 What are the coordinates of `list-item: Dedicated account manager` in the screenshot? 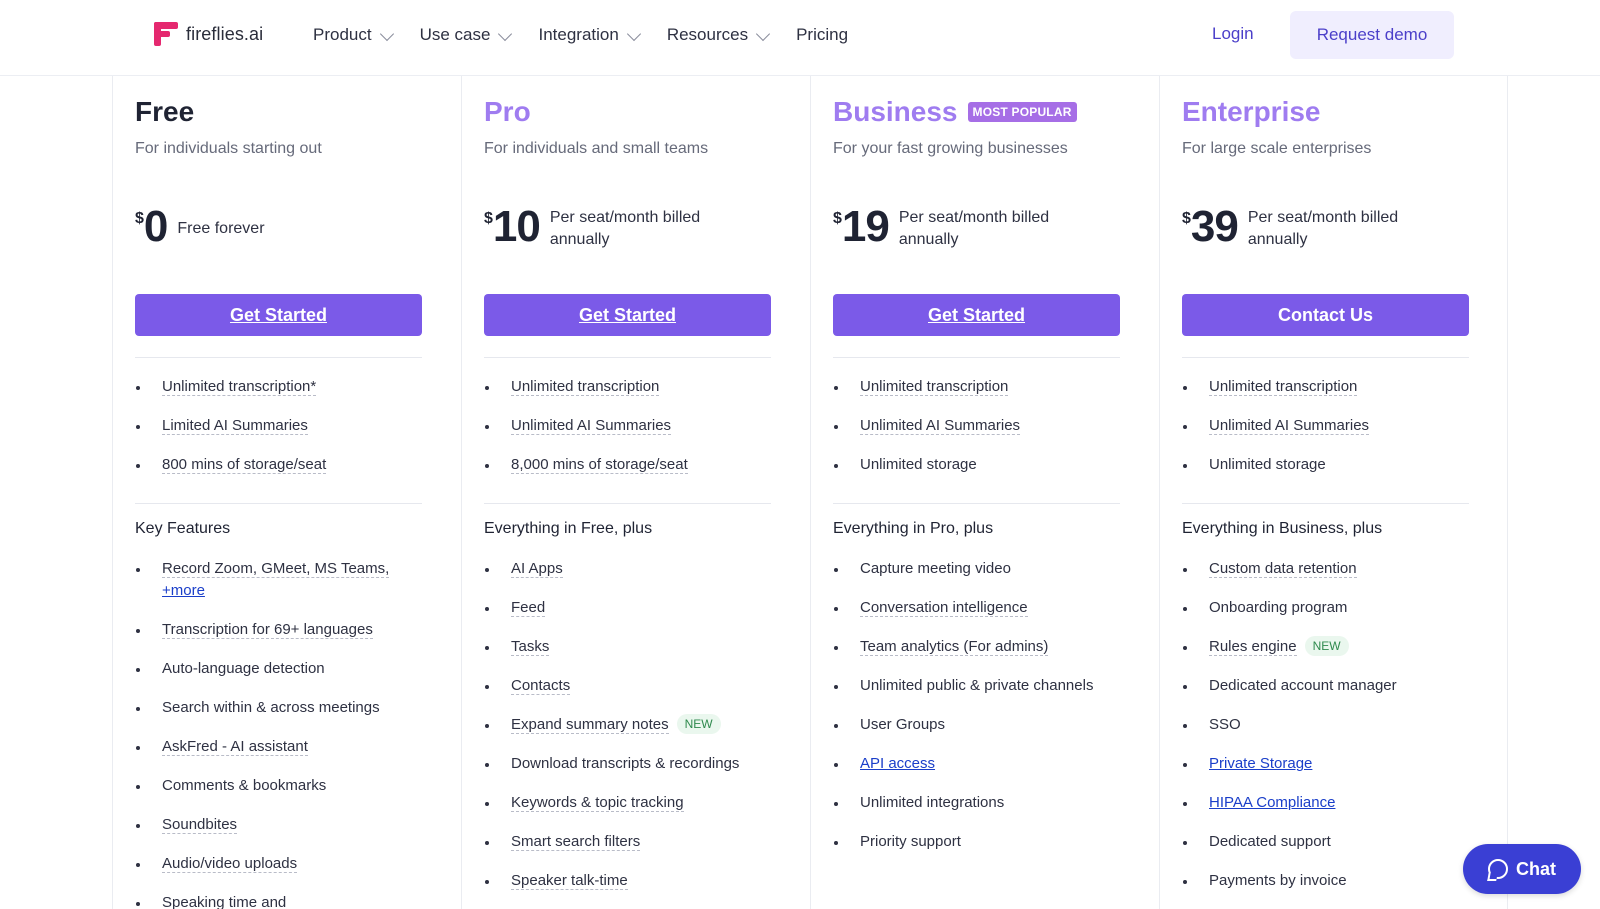 It's located at (1325, 686).